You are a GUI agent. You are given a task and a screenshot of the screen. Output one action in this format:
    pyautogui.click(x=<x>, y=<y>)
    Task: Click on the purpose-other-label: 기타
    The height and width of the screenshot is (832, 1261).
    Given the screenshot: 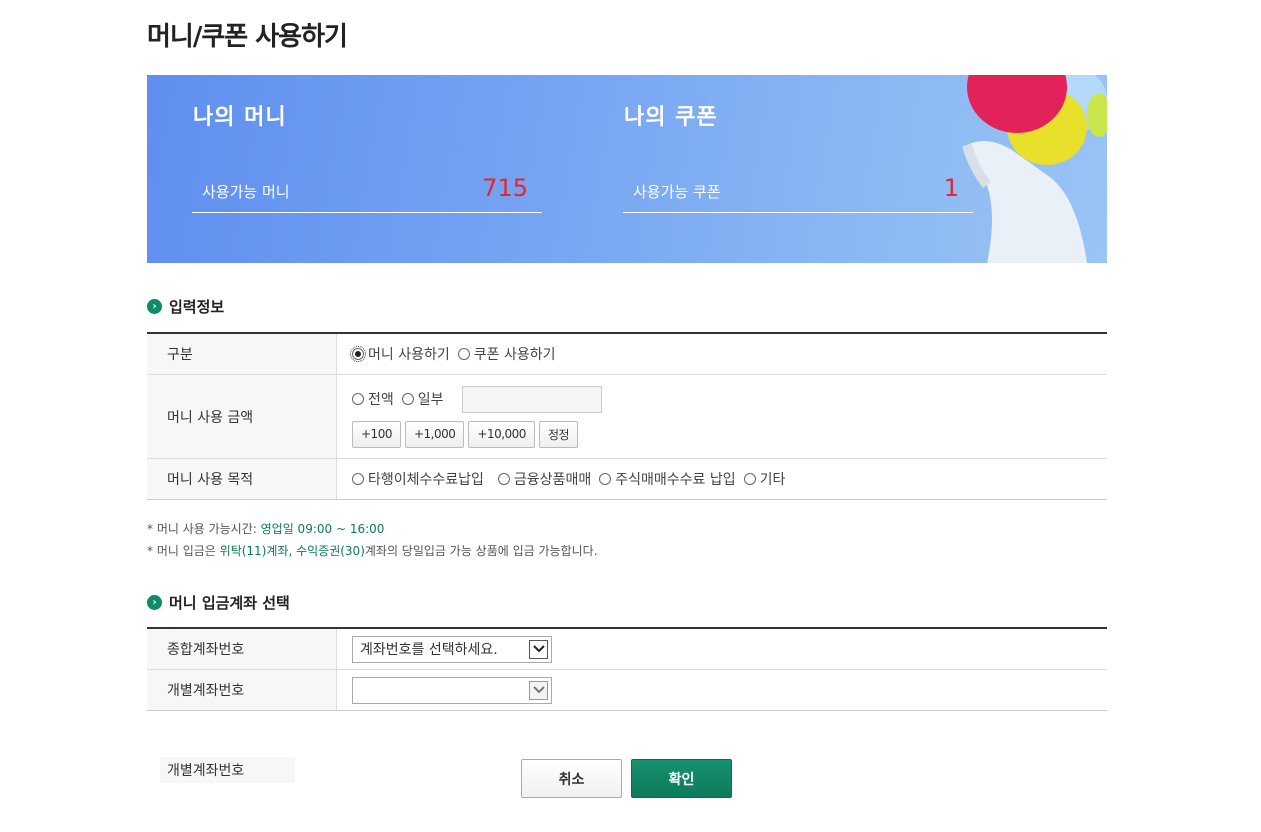 What is the action you would take?
    pyautogui.click(x=772, y=480)
    